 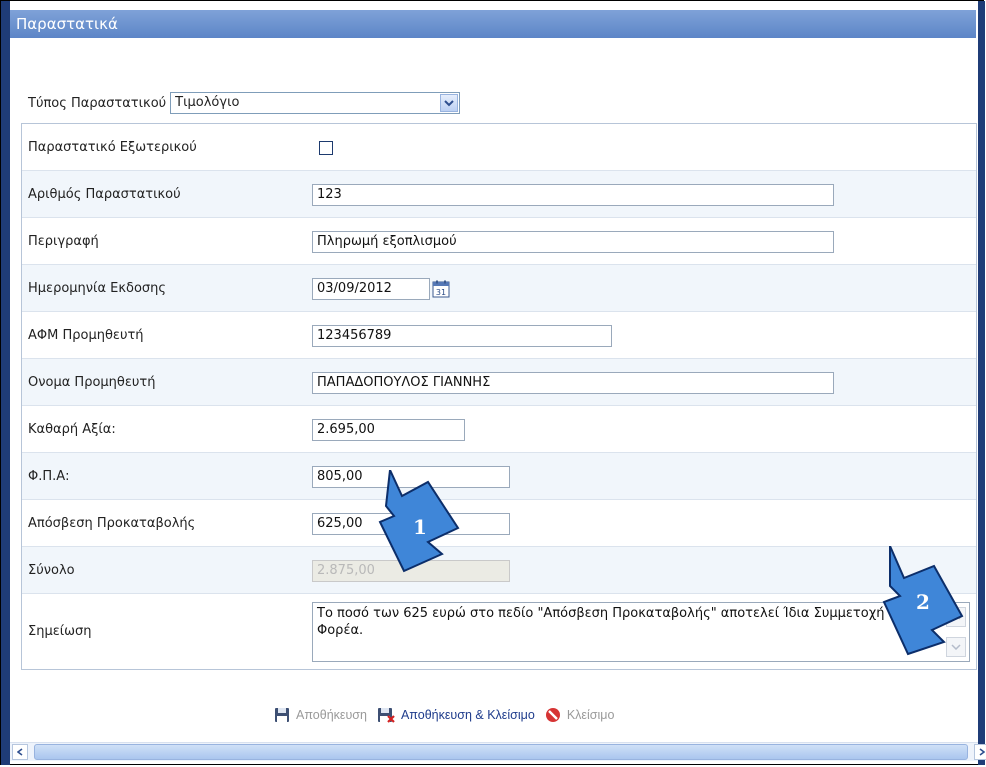 I want to click on issue-date-label: Ημερομηνία Εκδοσης, so click(x=97, y=288).